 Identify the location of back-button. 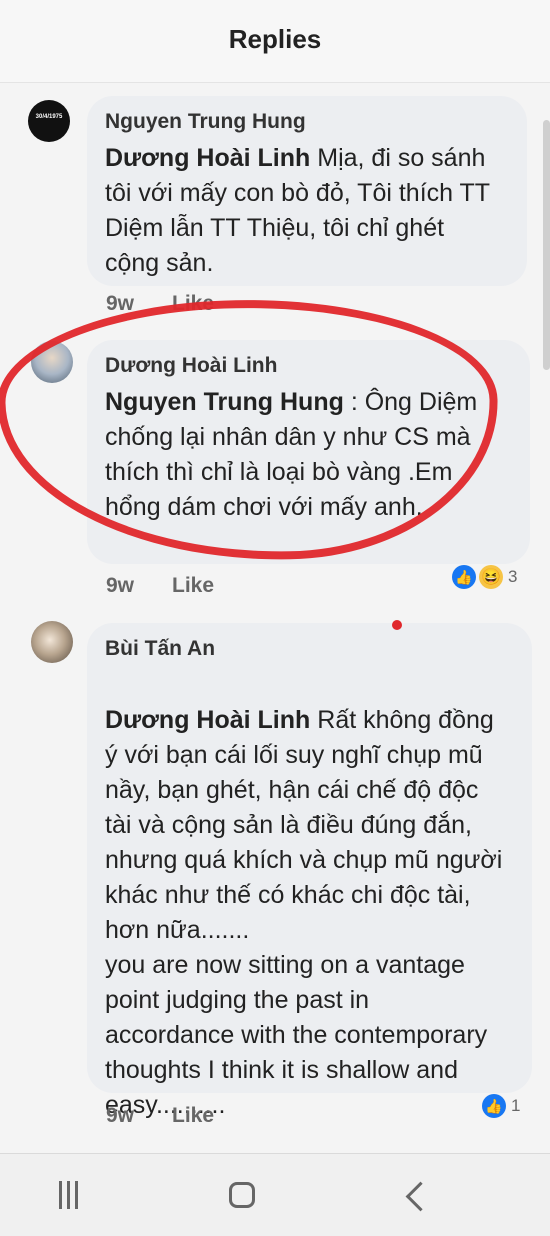
(416, 1195).